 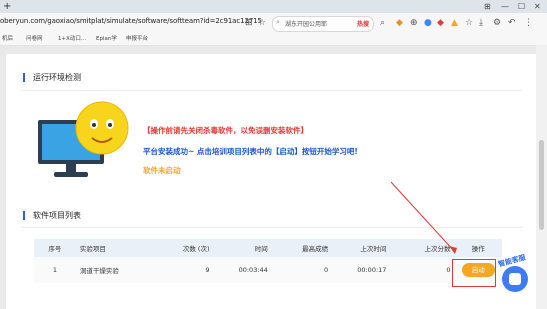 What do you see at coordinates (186, 270) in the screenshot?
I see `cell-count: 9` at bounding box center [186, 270].